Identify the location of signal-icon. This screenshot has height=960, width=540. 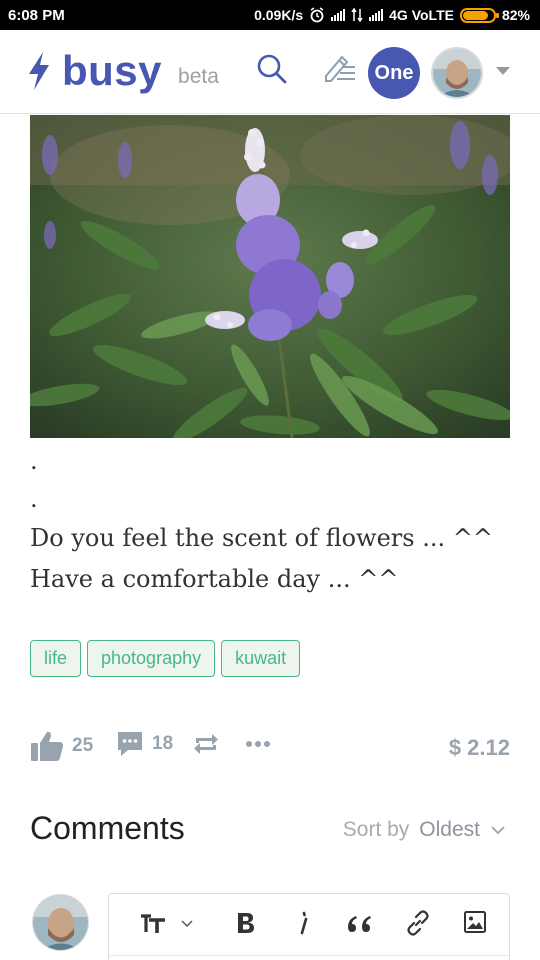
(338, 15).